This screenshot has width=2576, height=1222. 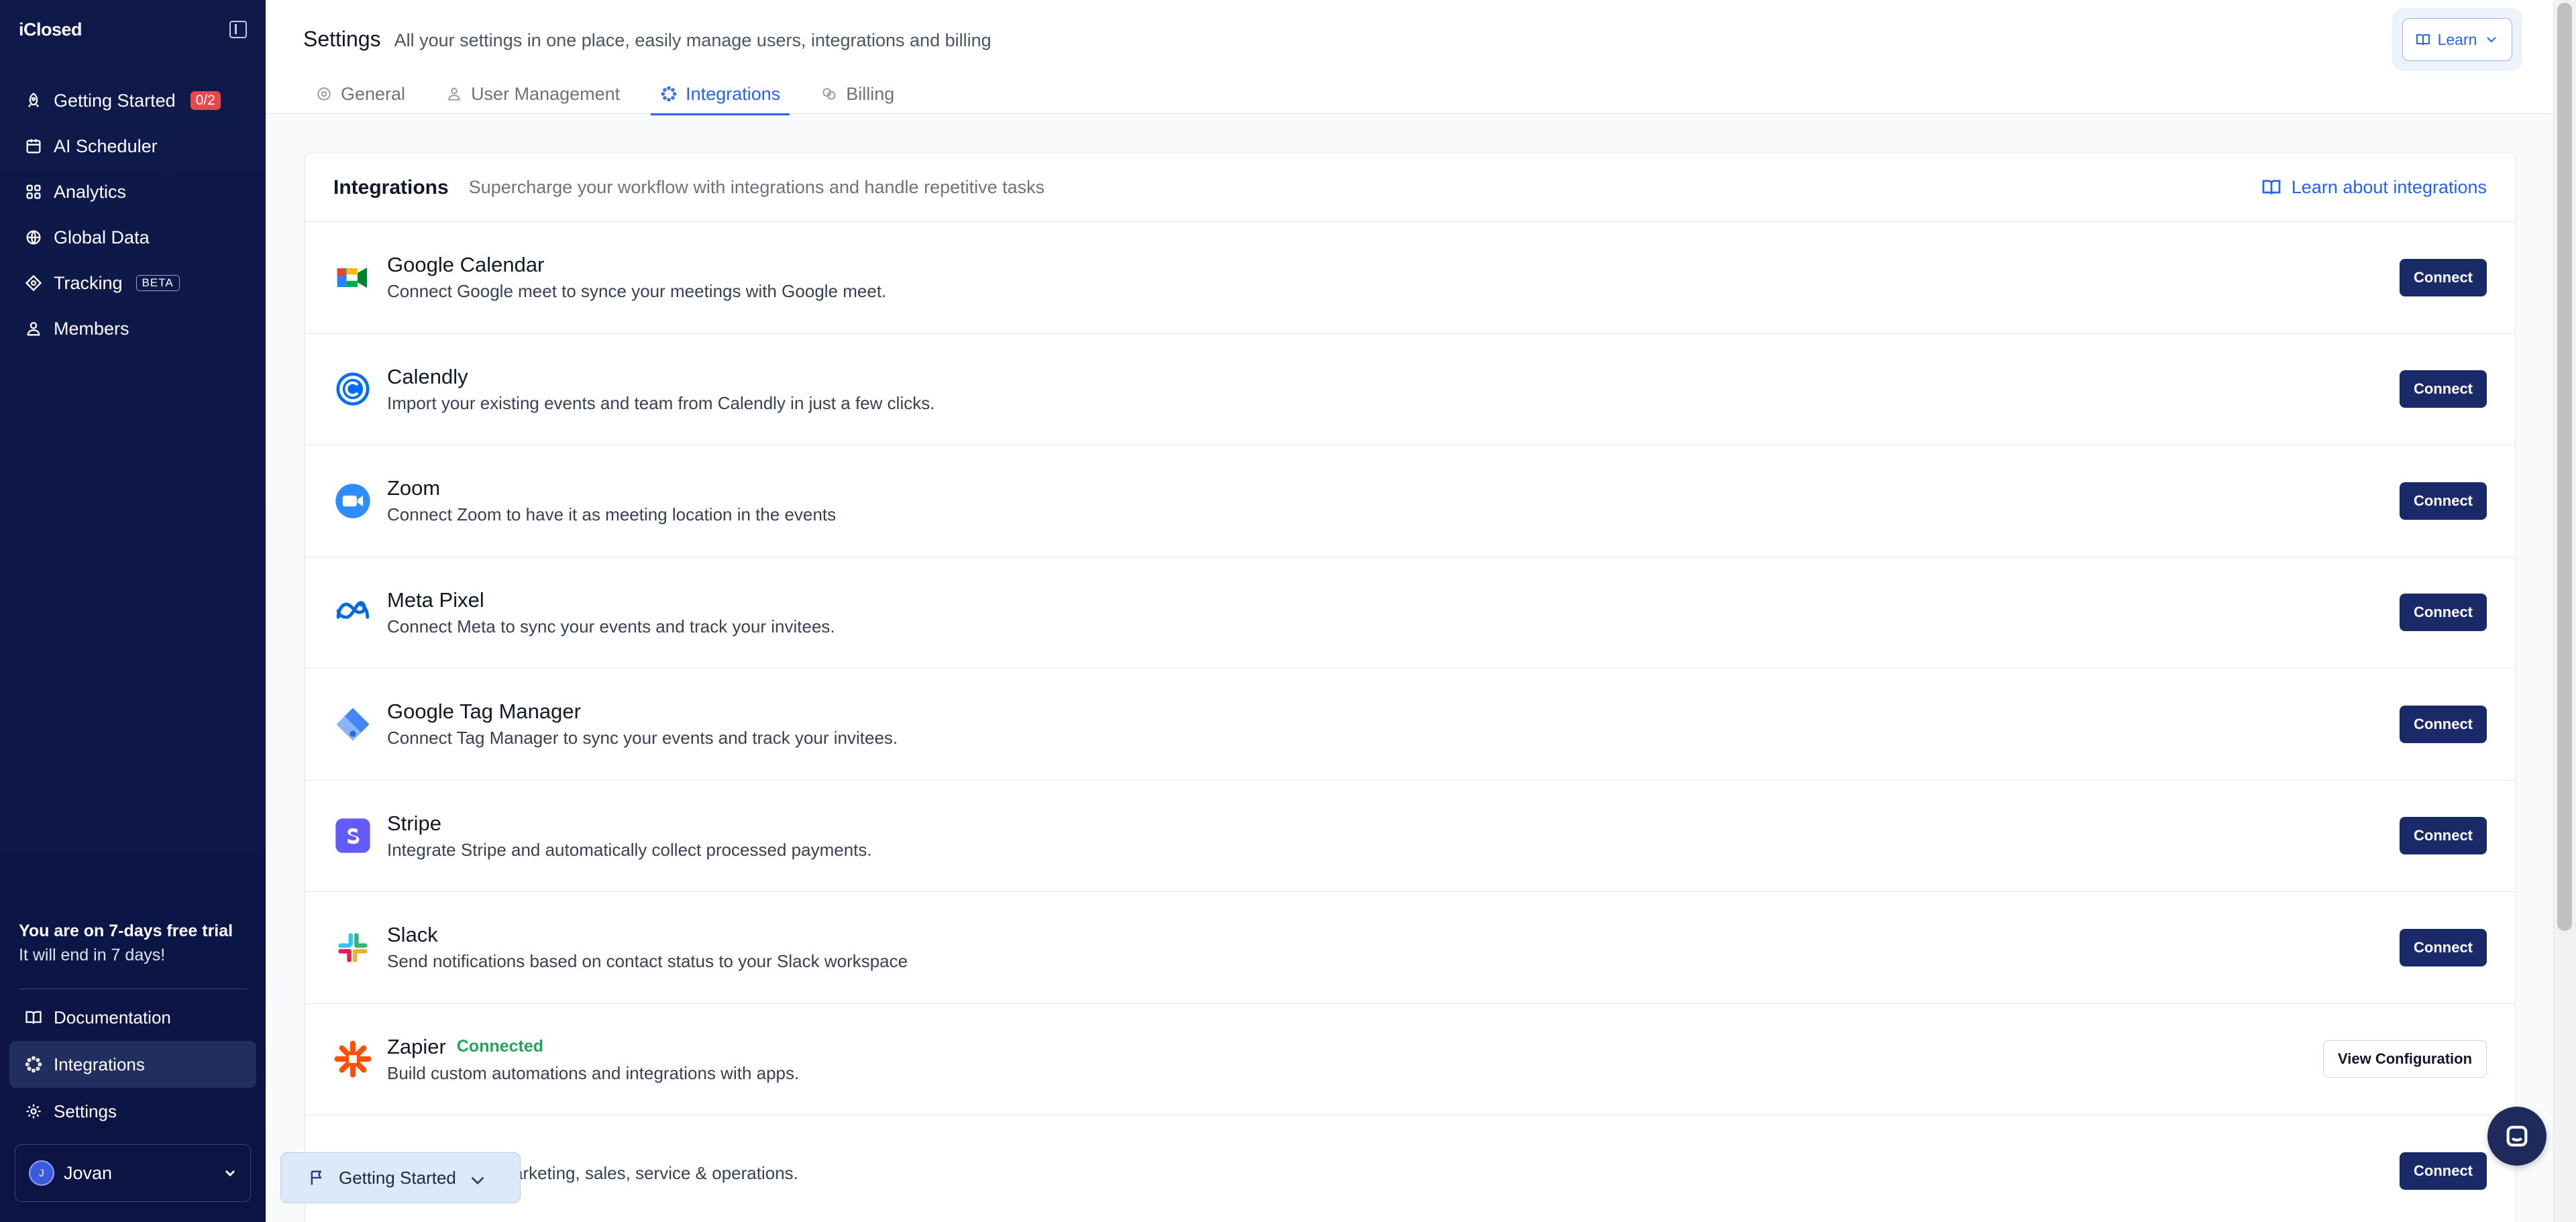 What do you see at coordinates (33, 1064) in the screenshot?
I see `integrations-icon` at bounding box center [33, 1064].